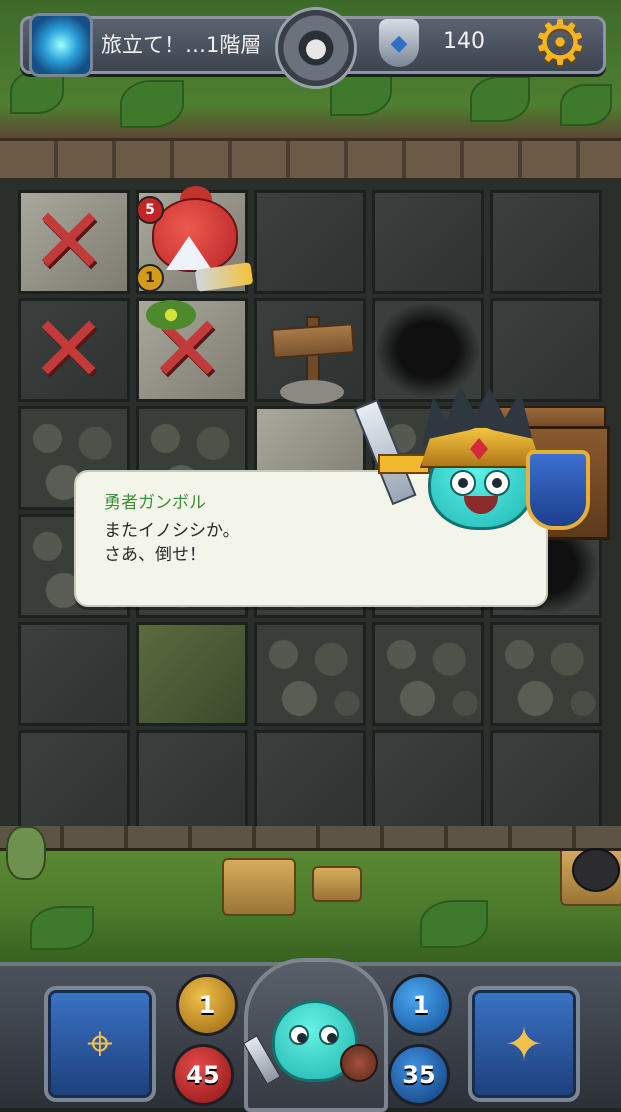  What do you see at coordinates (310, 901) in the screenshot?
I see `bottom-jungle-background` at bounding box center [310, 901].